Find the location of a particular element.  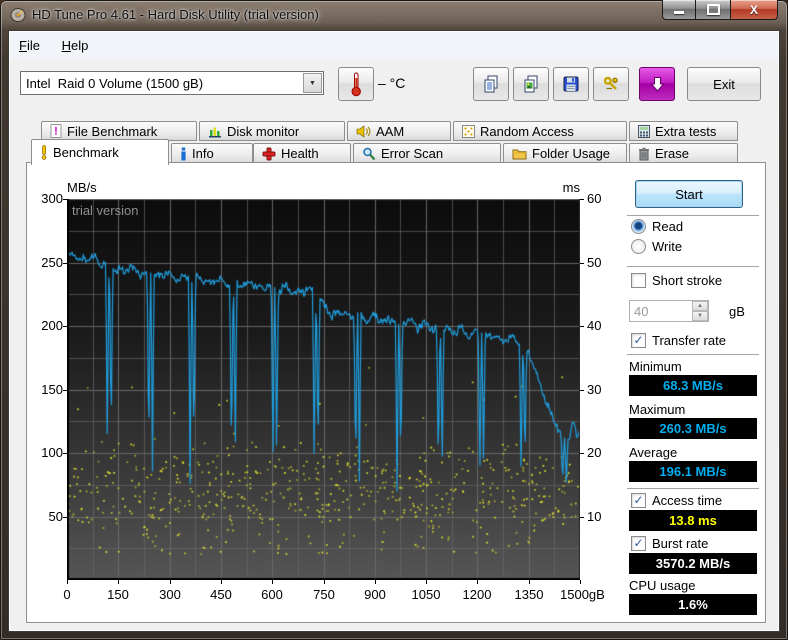

health-cross-icon is located at coordinates (269, 153).